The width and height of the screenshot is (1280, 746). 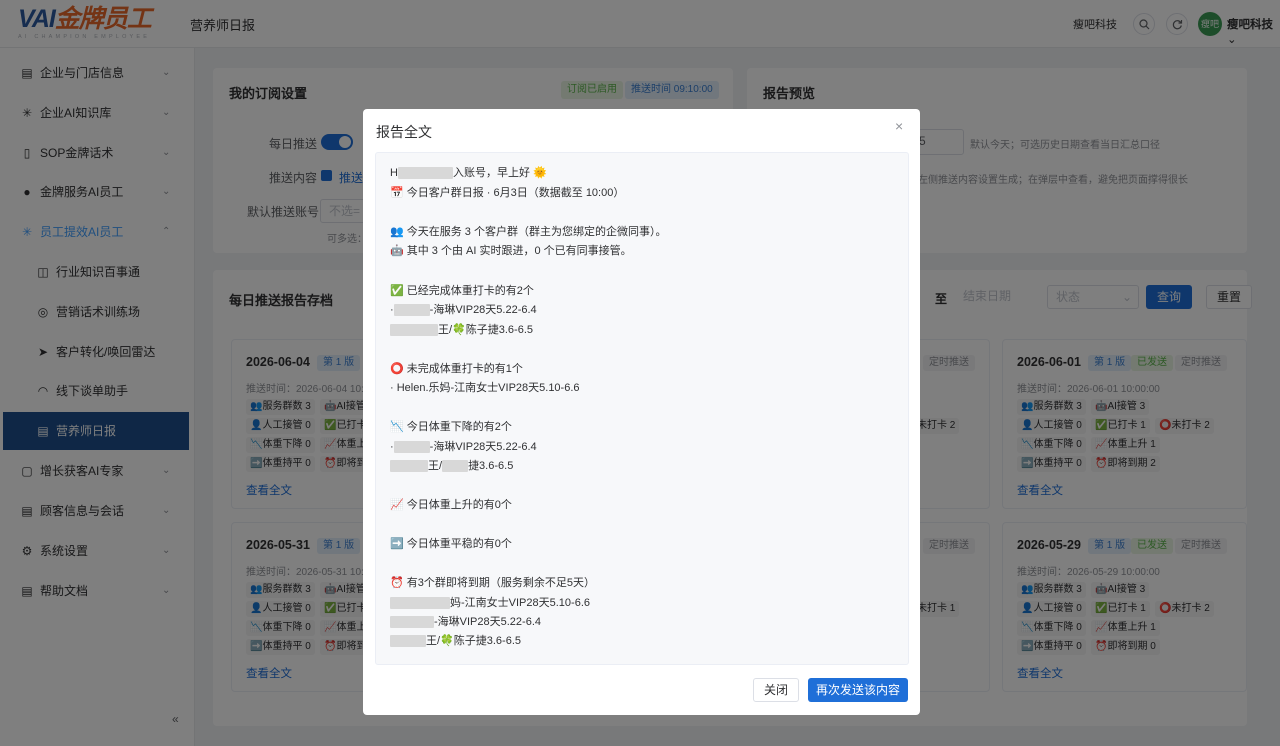 What do you see at coordinates (520, 603) in the screenshot?
I see `member-name: 妈-江南女士VIP28天5.10-6.6` at bounding box center [520, 603].